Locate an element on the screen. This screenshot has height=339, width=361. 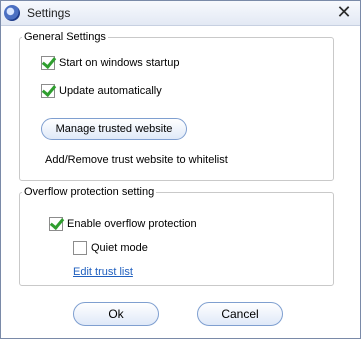
general-settings-legend: General Settings is located at coordinates (65, 37).